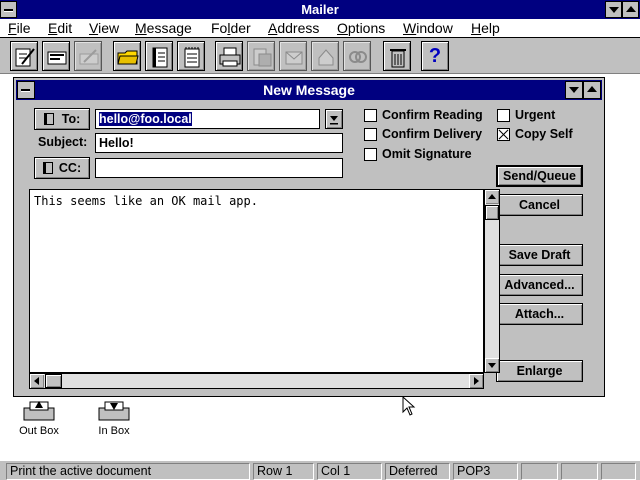 Image resolution: width=640 pixels, height=480 pixels. What do you see at coordinates (492, 212) in the screenshot?
I see `vertical-scroll-thumb` at bounding box center [492, 212].